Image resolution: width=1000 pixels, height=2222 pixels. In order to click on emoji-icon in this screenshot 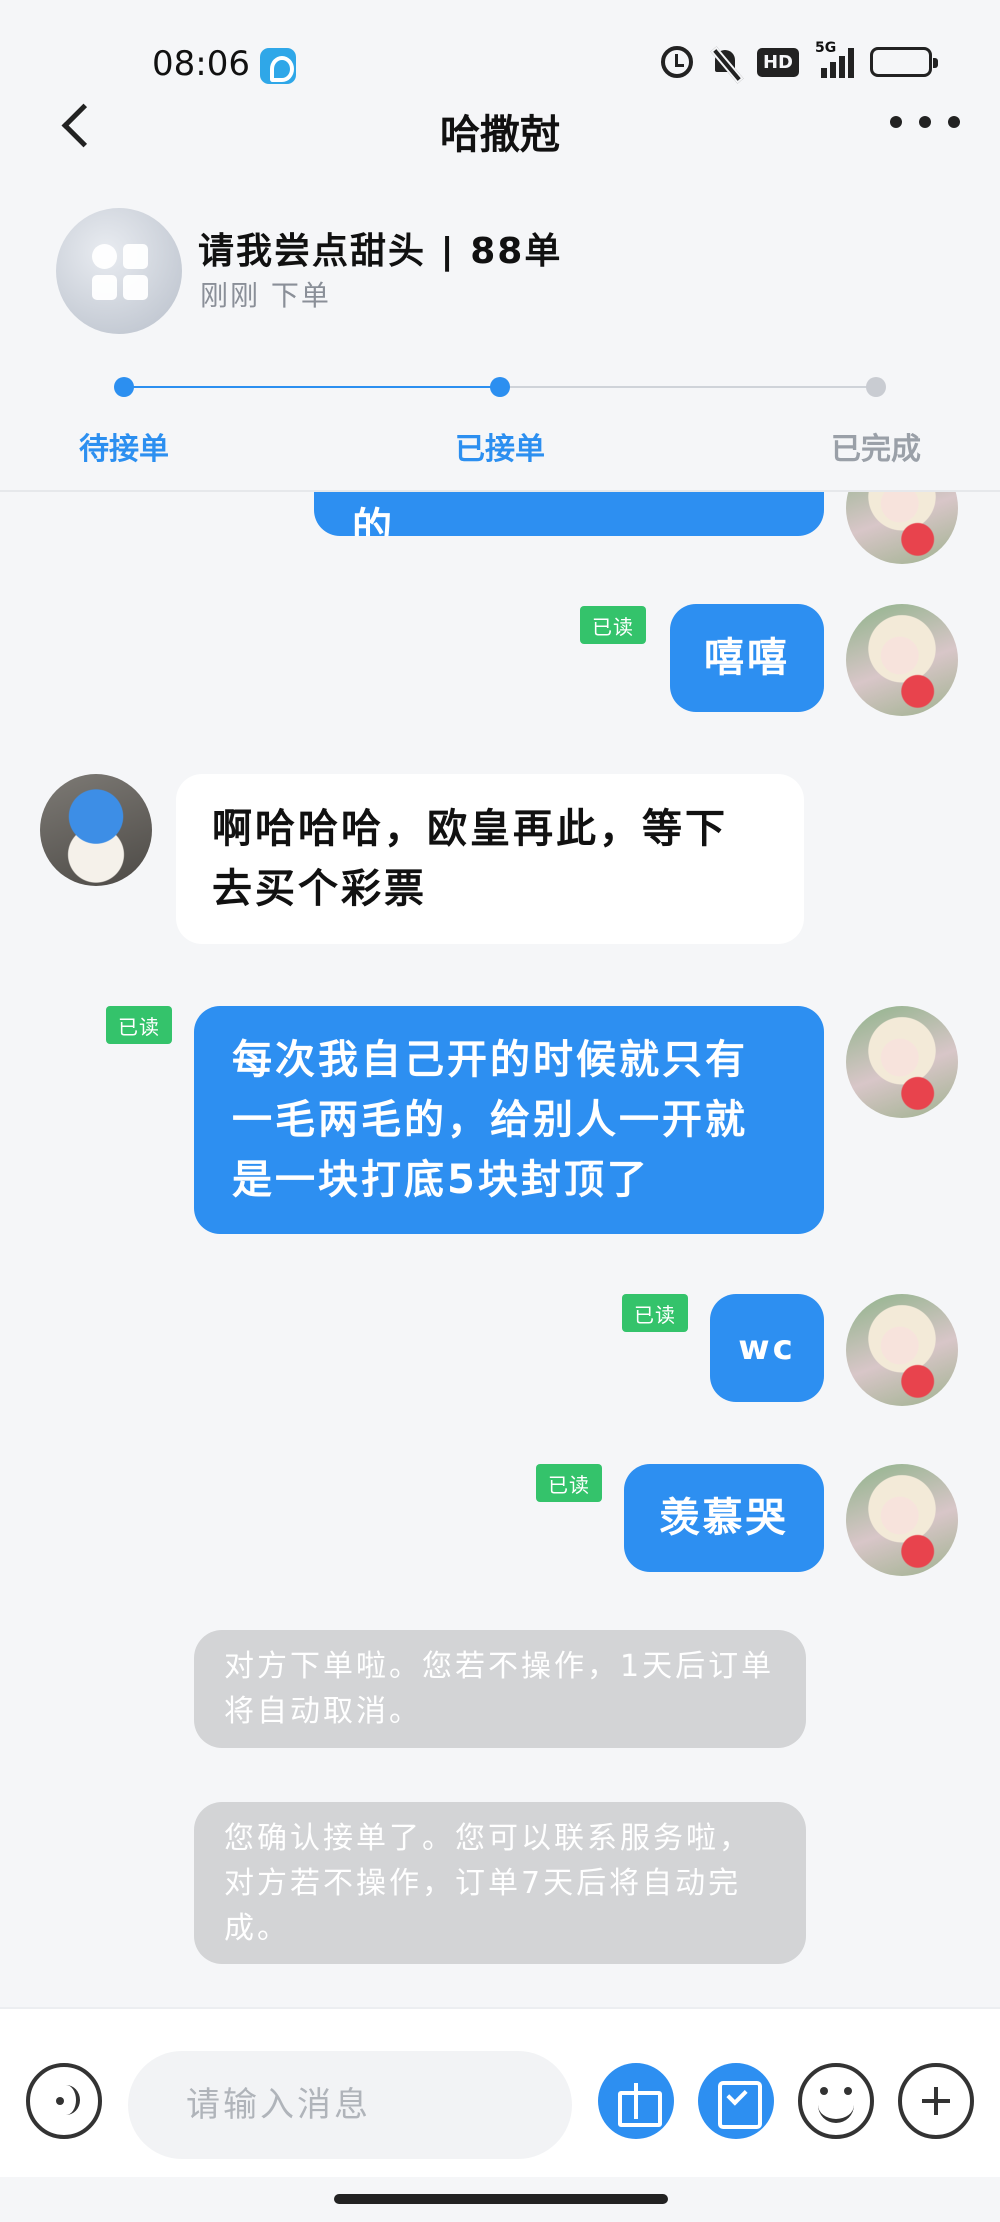, I will do `click(836, 2101)`.